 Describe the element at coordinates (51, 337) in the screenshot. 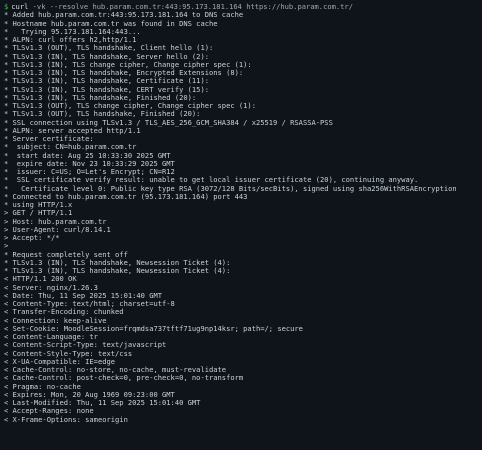

I see `output-line: < Content-Language: tr` at that location.